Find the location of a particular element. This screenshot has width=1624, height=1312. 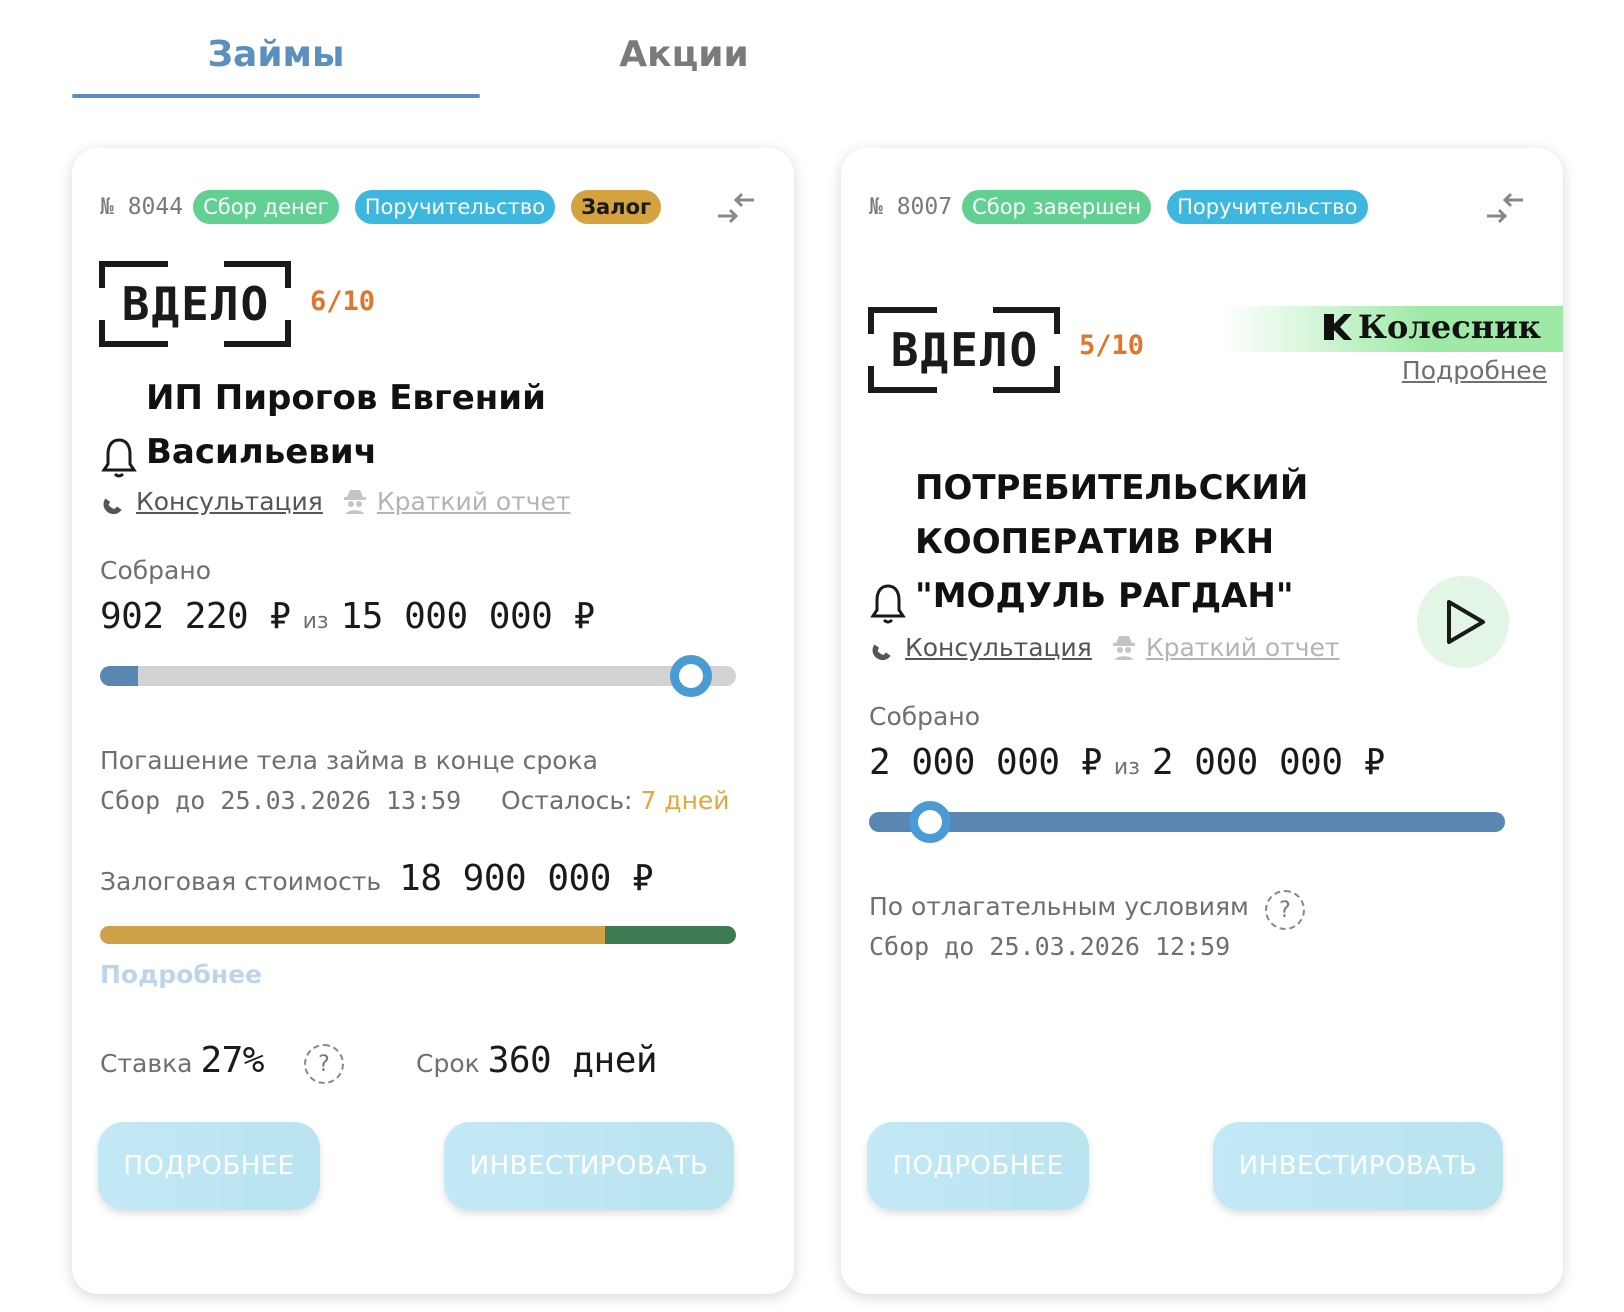

collateral-gold-segment is located at coordinates (352, 935).